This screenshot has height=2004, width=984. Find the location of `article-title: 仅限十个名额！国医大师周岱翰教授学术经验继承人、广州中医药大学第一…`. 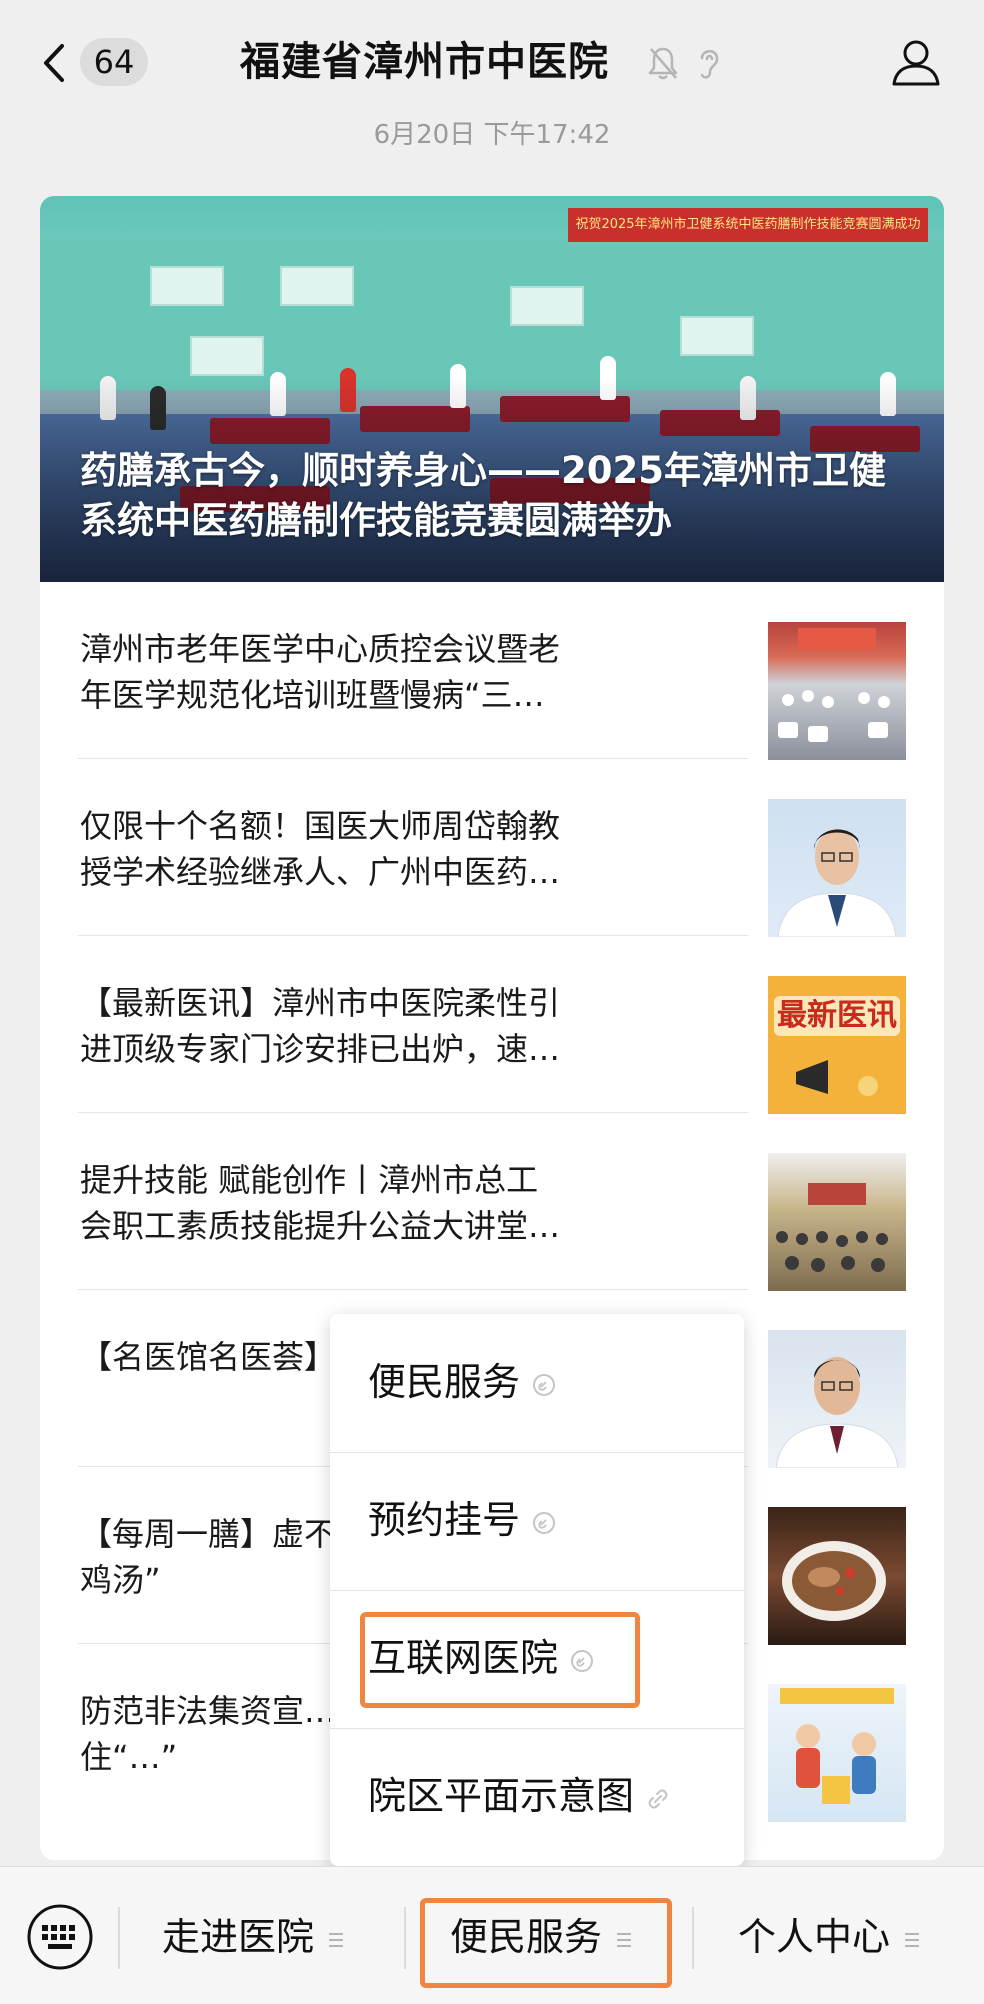

article-title: 仅限十个名额！国医大师周岱翰教授学术经验继承人、广州中医药大学第一… is located at coordinates (320, 849).